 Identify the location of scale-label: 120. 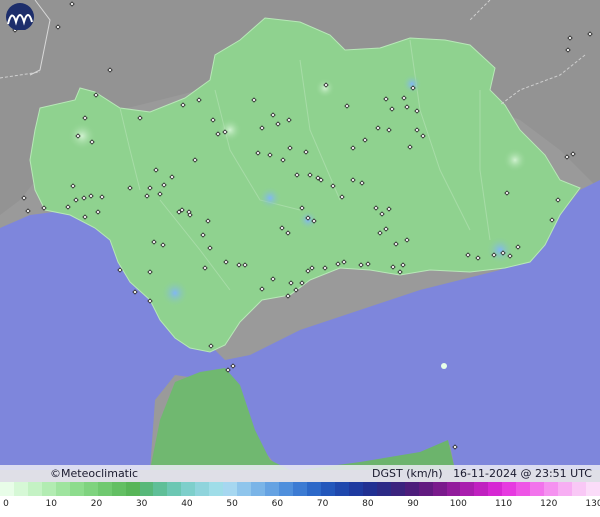
(549, 504).